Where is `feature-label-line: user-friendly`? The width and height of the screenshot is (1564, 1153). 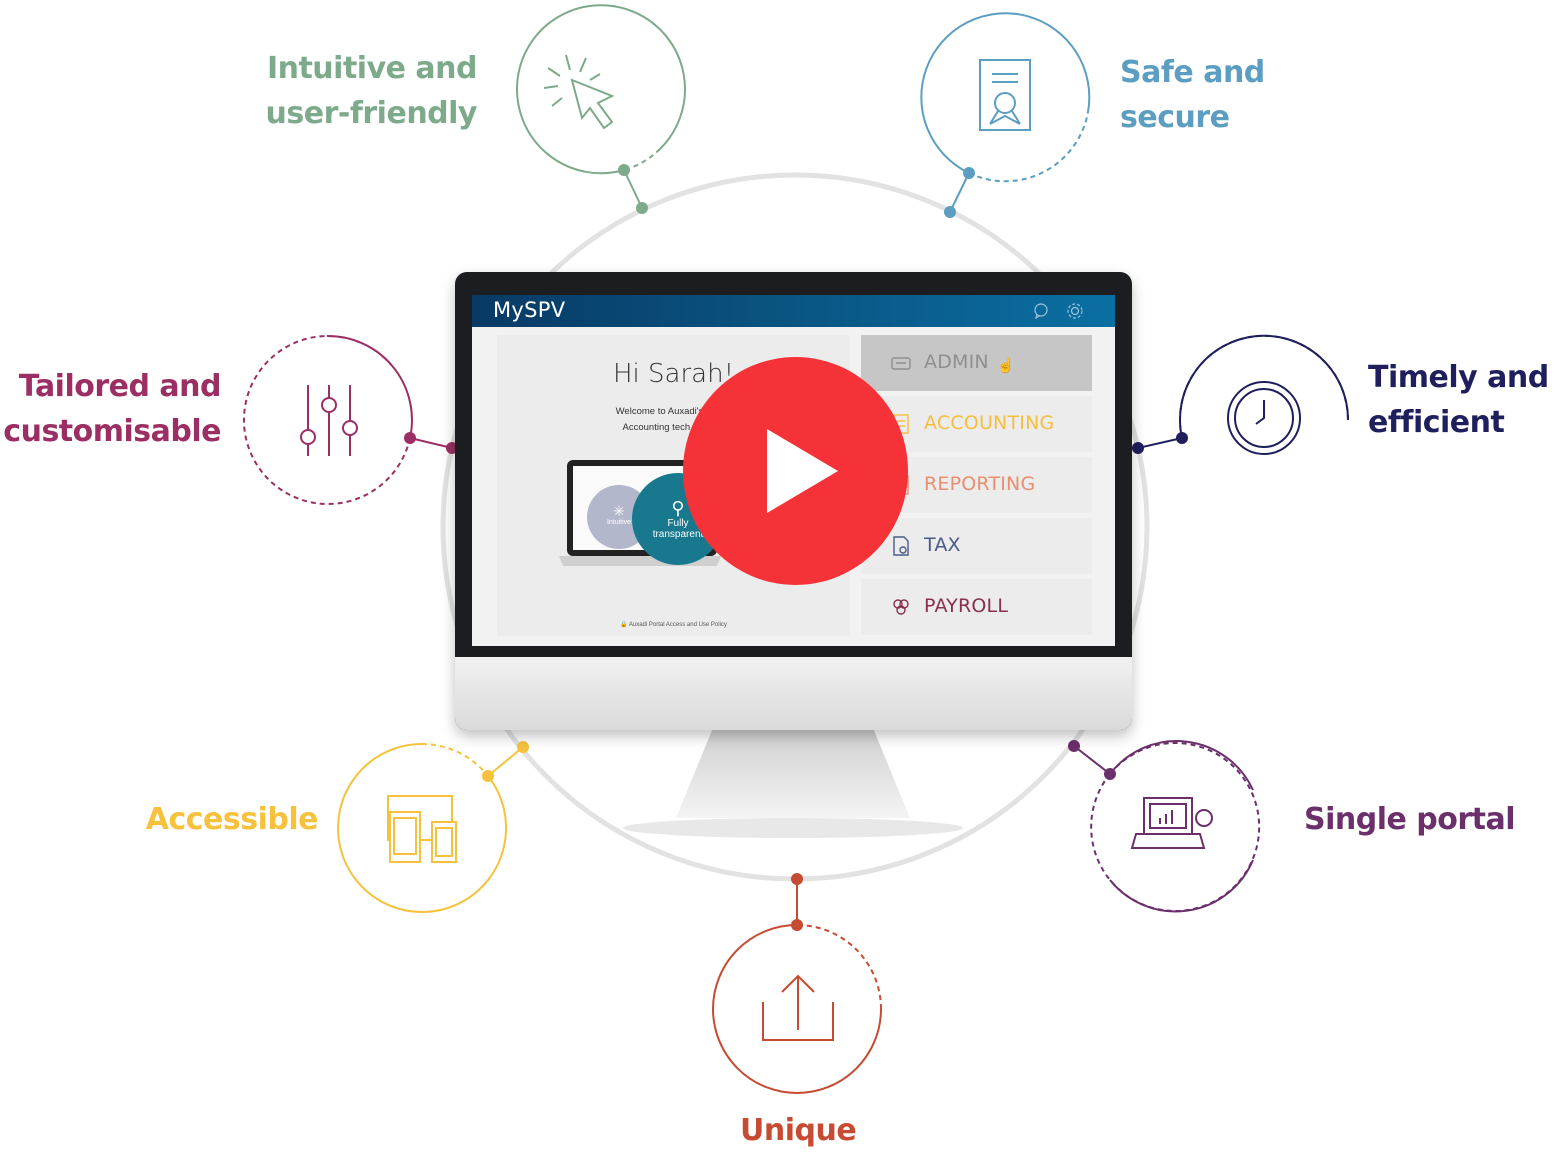
feature-label-line: user-friendly is located at coordinates (371, 113).